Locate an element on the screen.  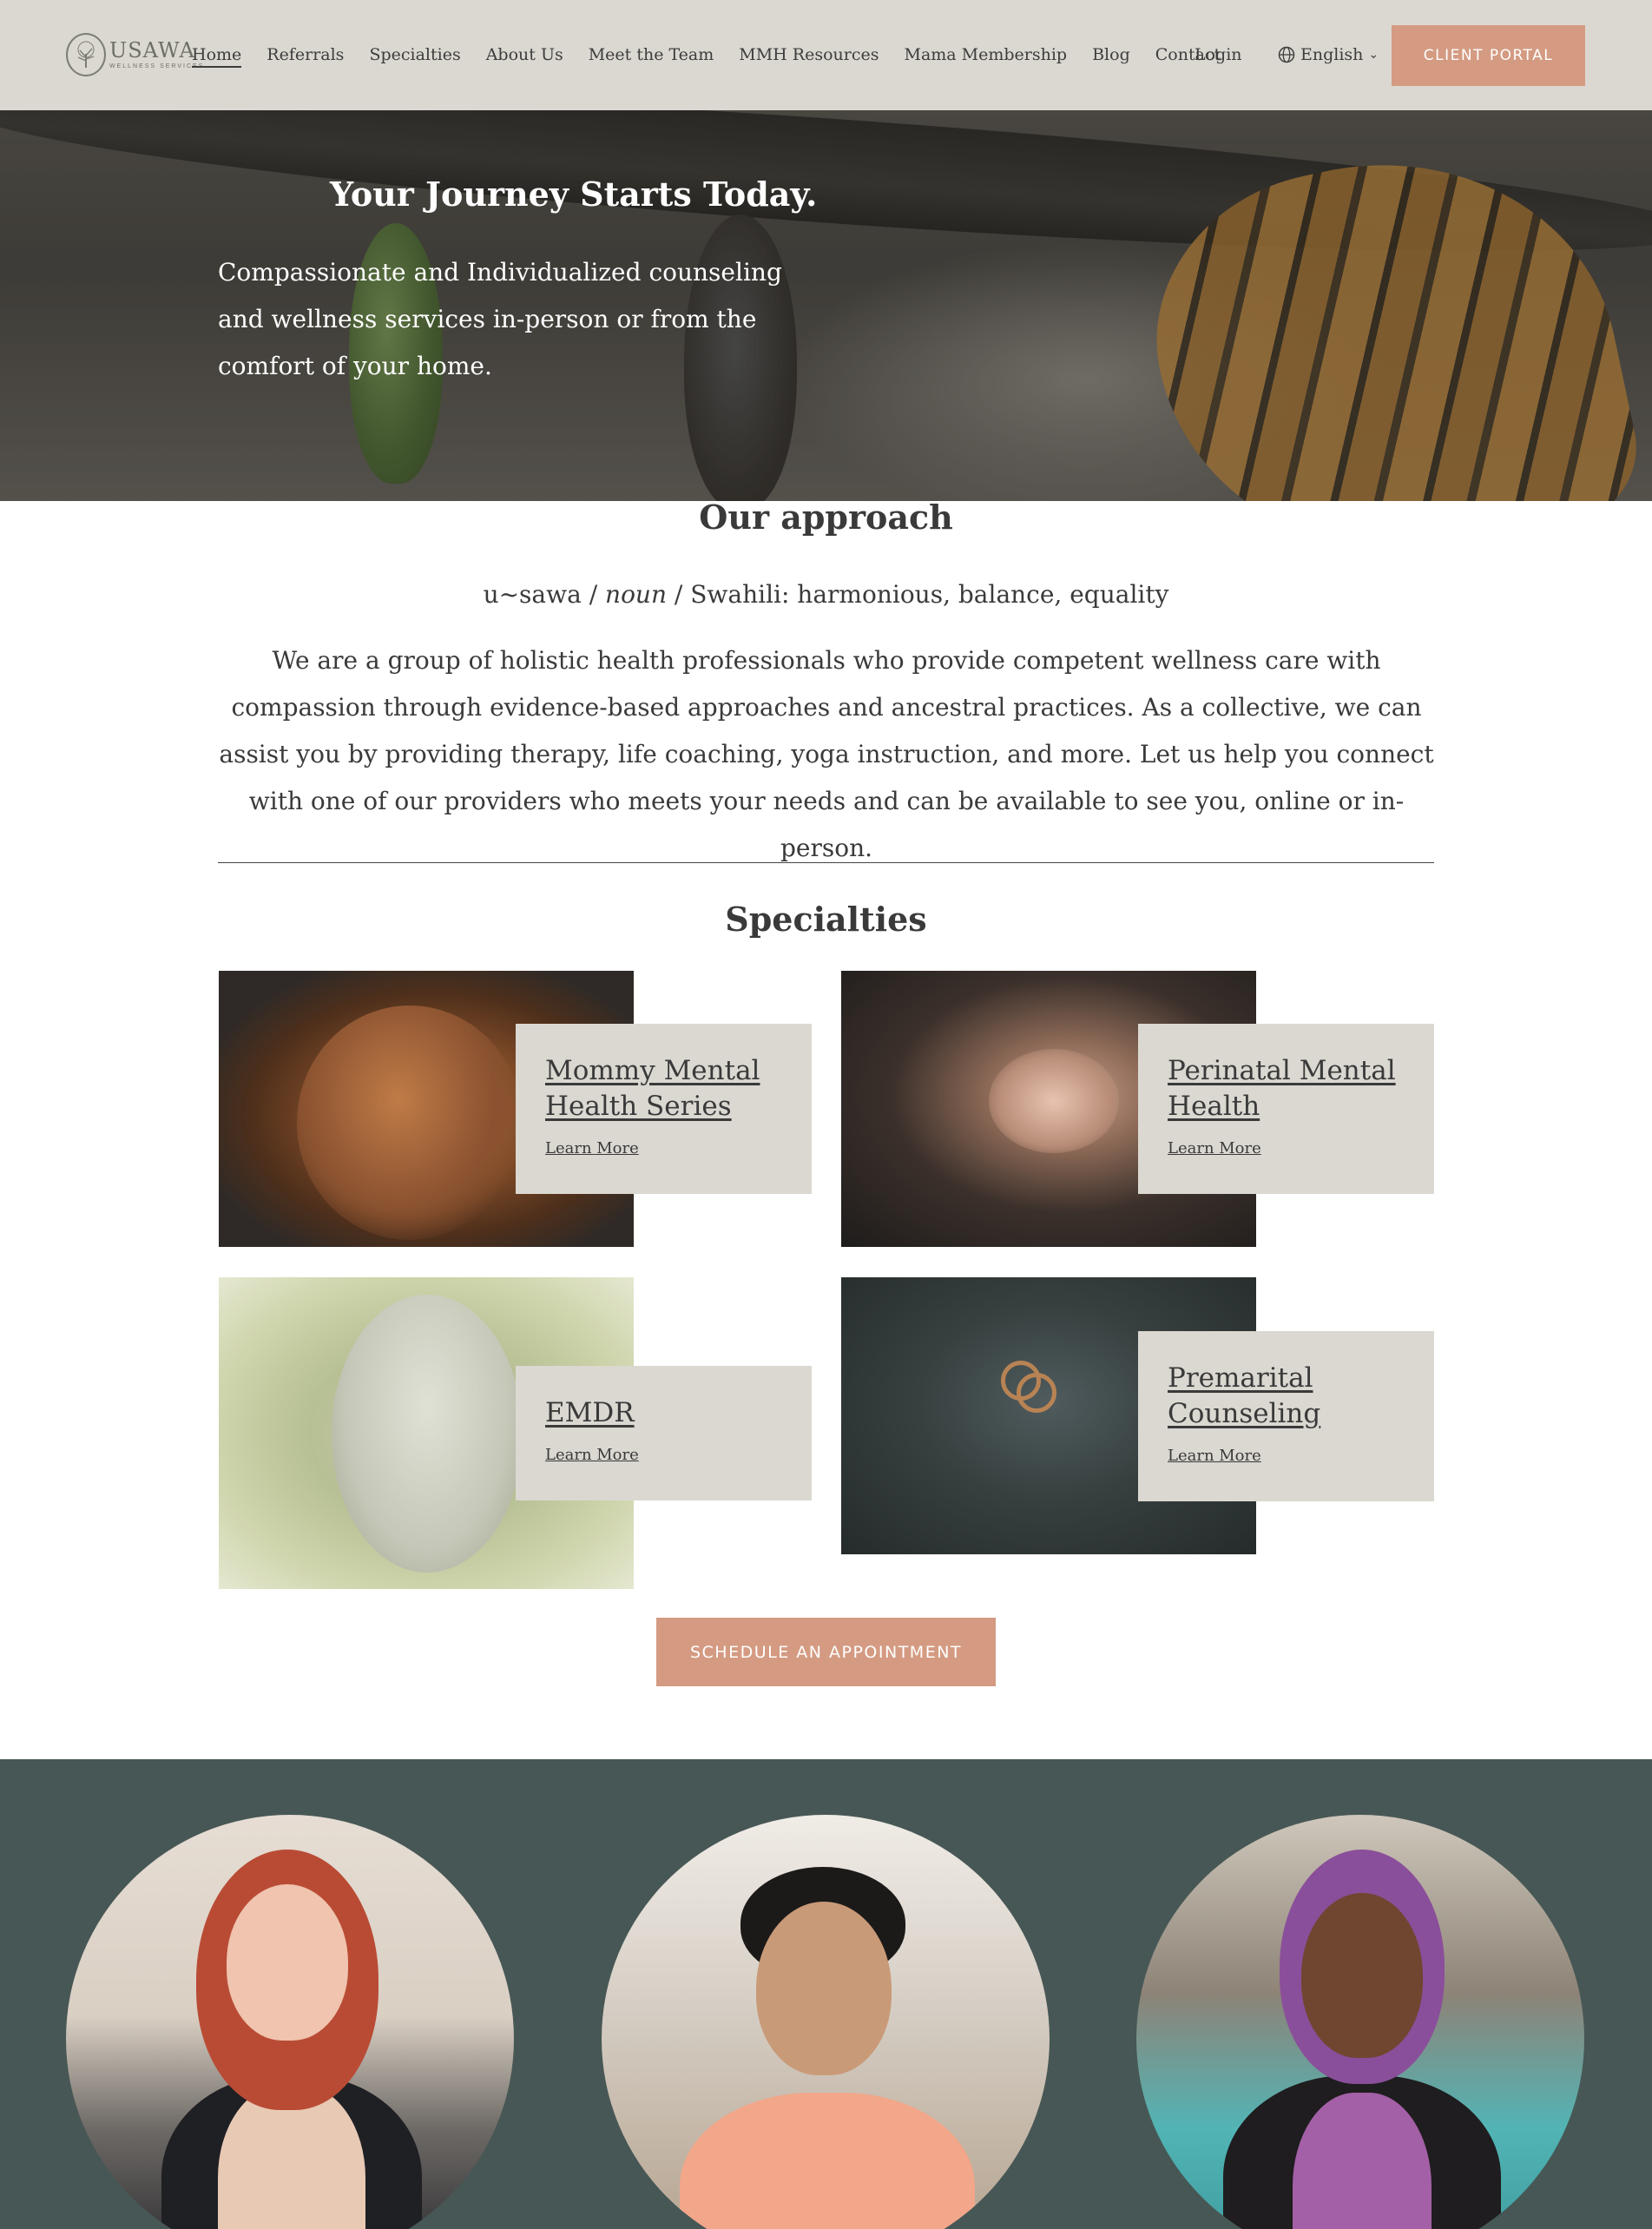
nav-blog: Blog is located at coordinates (1111, 57).